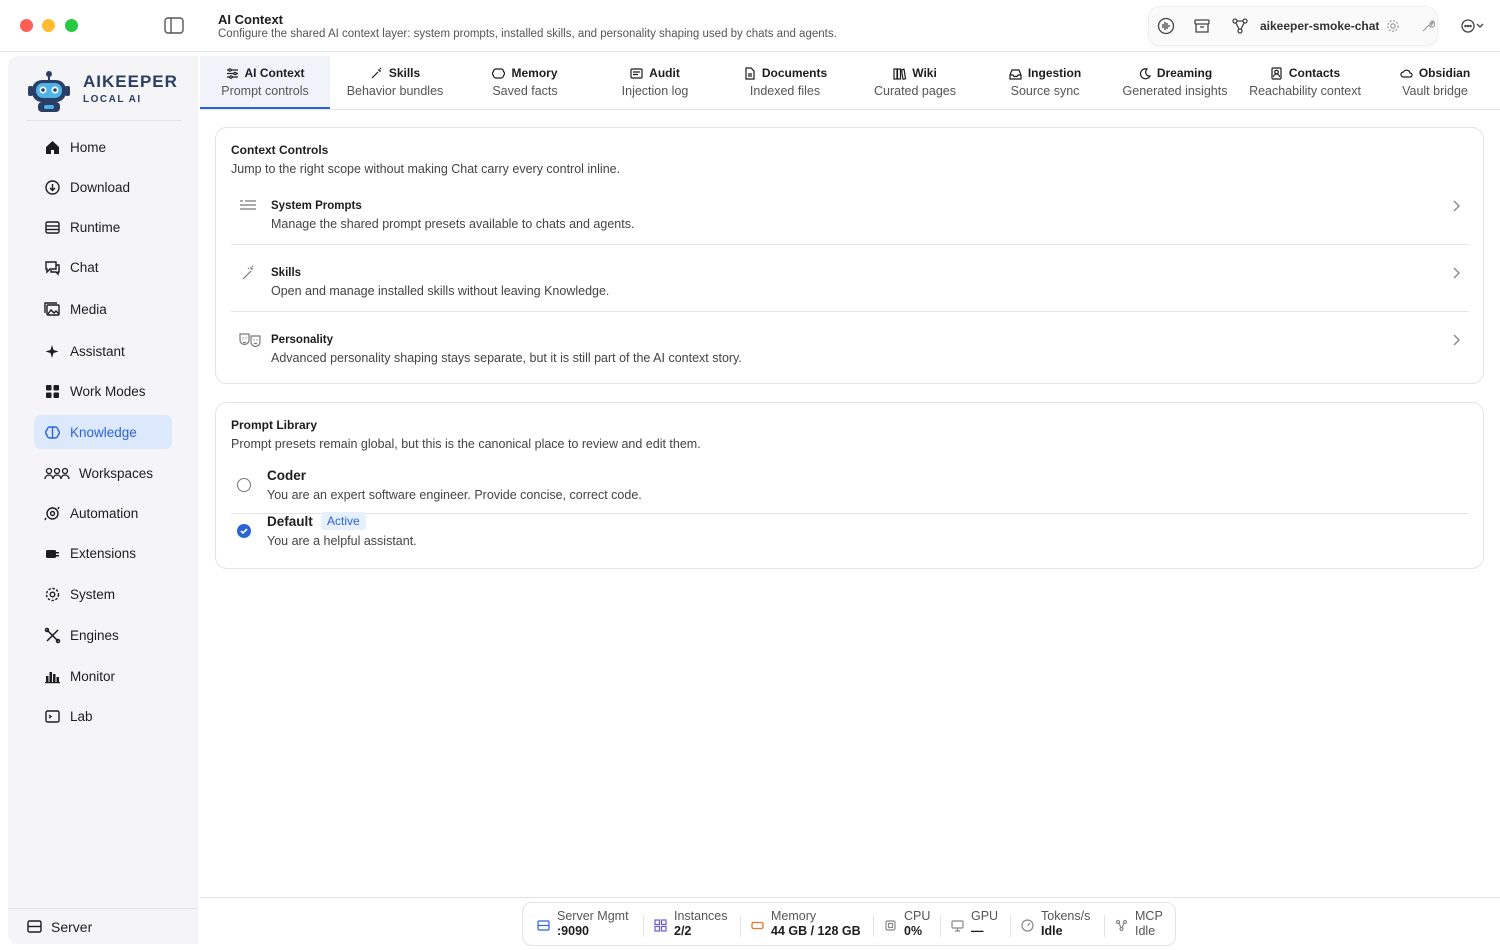  I want to click on network-icon, so click(1121, 925).